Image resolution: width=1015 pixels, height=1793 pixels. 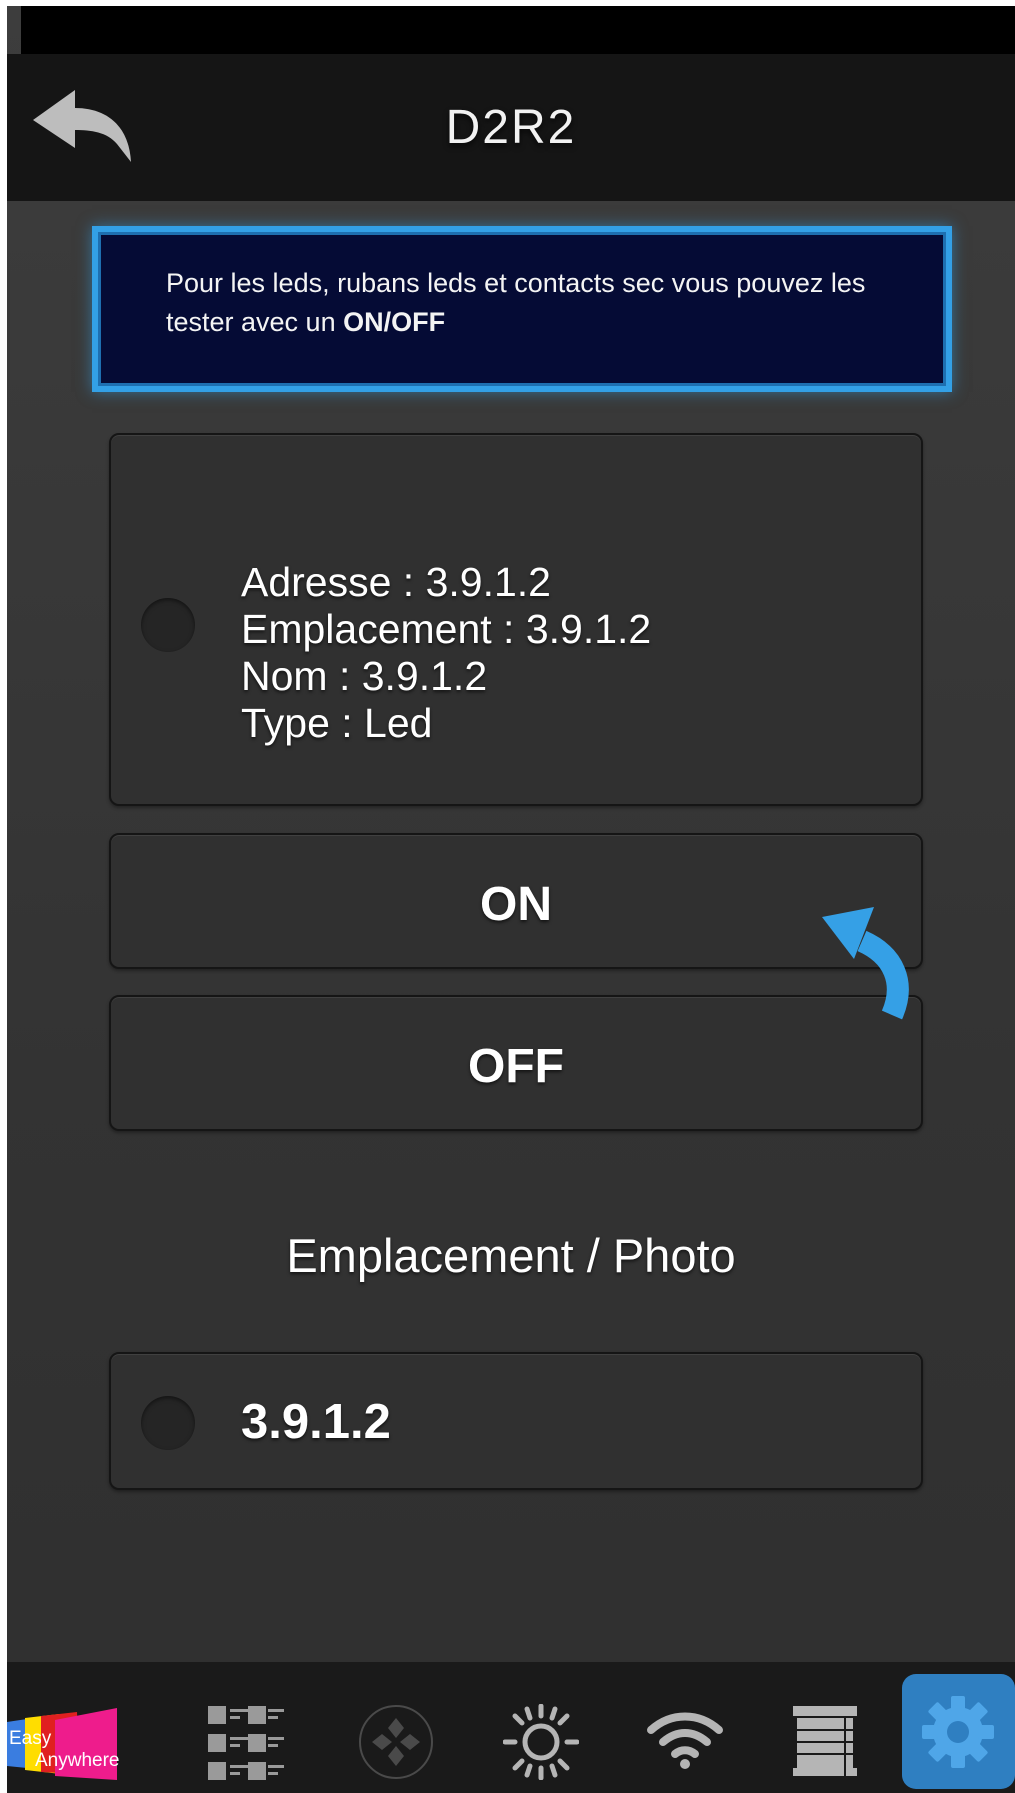 What do you see at coordinates (394, 322) in the screenshot?
I see `info-banner-highlight: ON/OFF` at bounding box center [394, 322].